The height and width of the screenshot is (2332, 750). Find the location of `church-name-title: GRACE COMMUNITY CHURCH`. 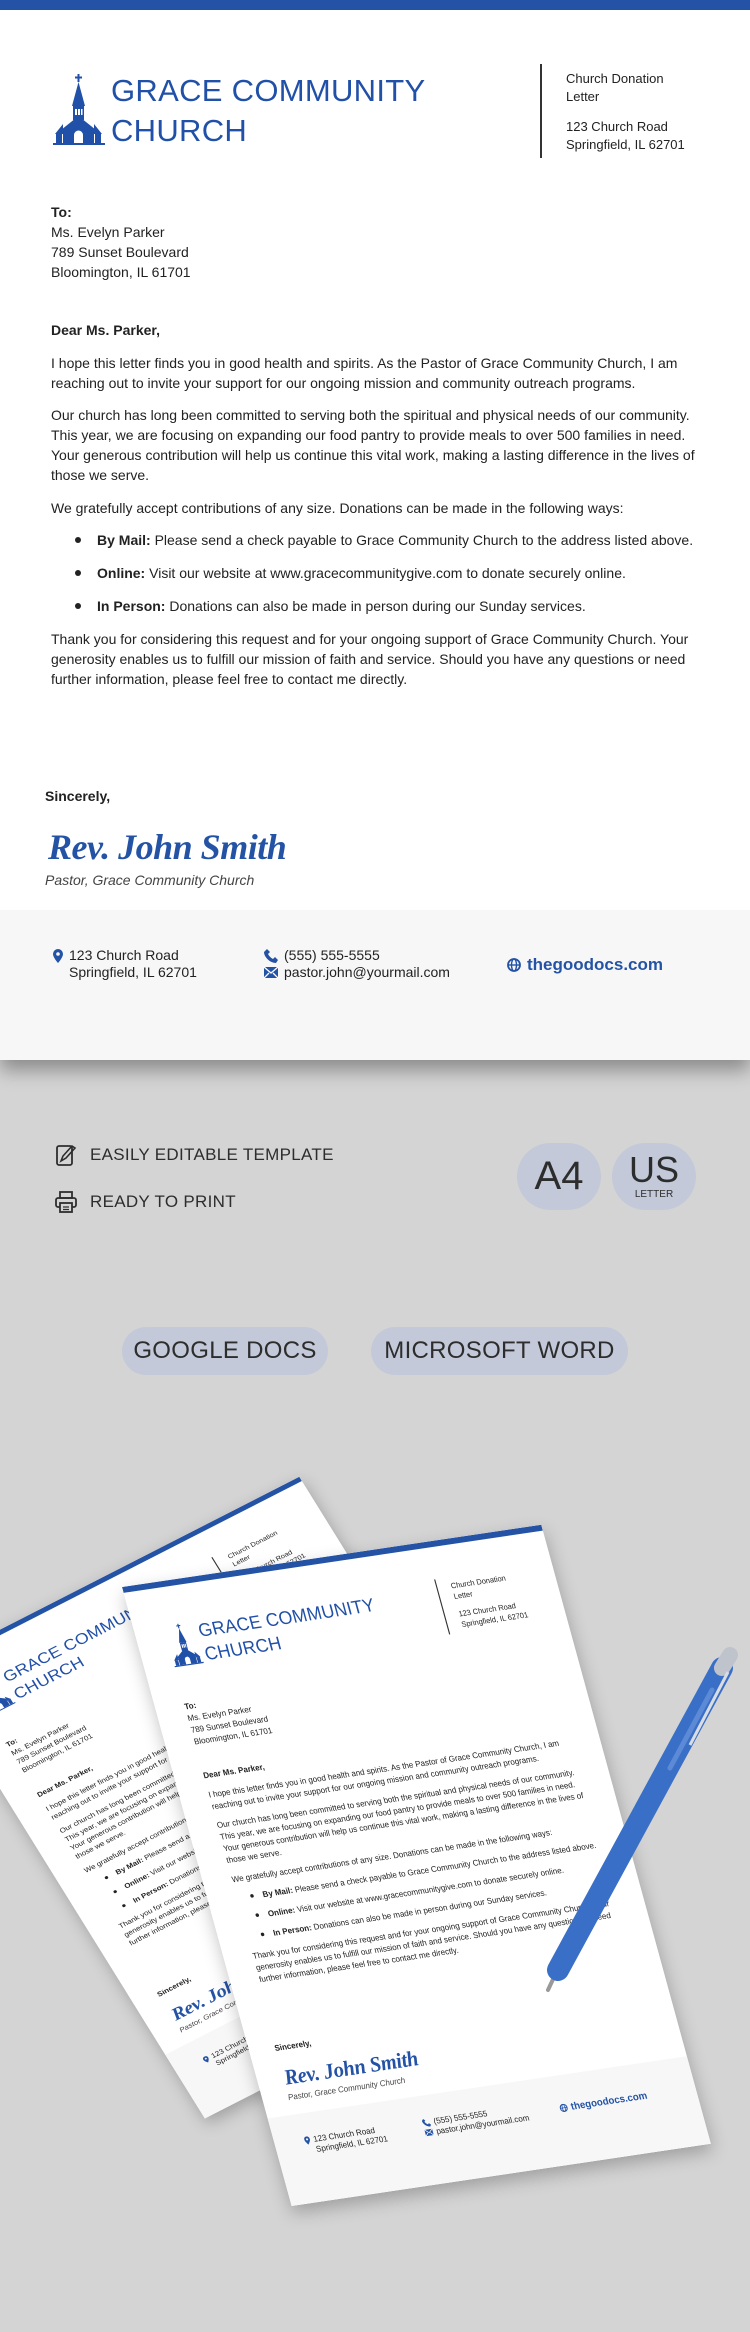

church-name-title: GRACE COMMUNITY CHURCH is located at coordinates (268, 111).